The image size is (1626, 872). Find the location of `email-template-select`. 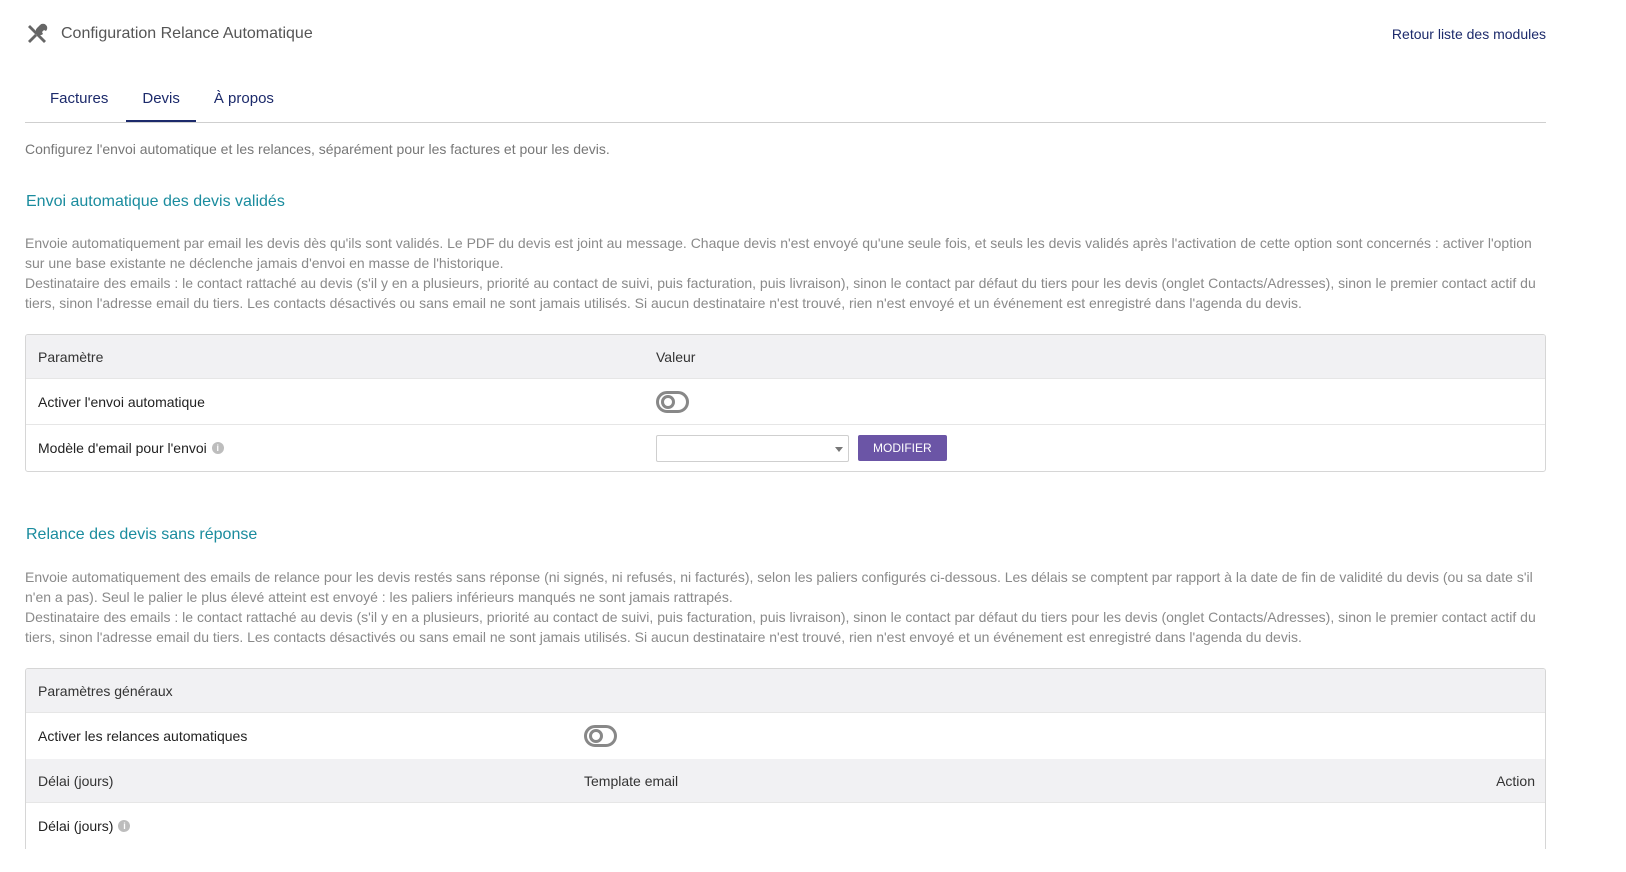

email-template-select is located at coordinates (752, 448).